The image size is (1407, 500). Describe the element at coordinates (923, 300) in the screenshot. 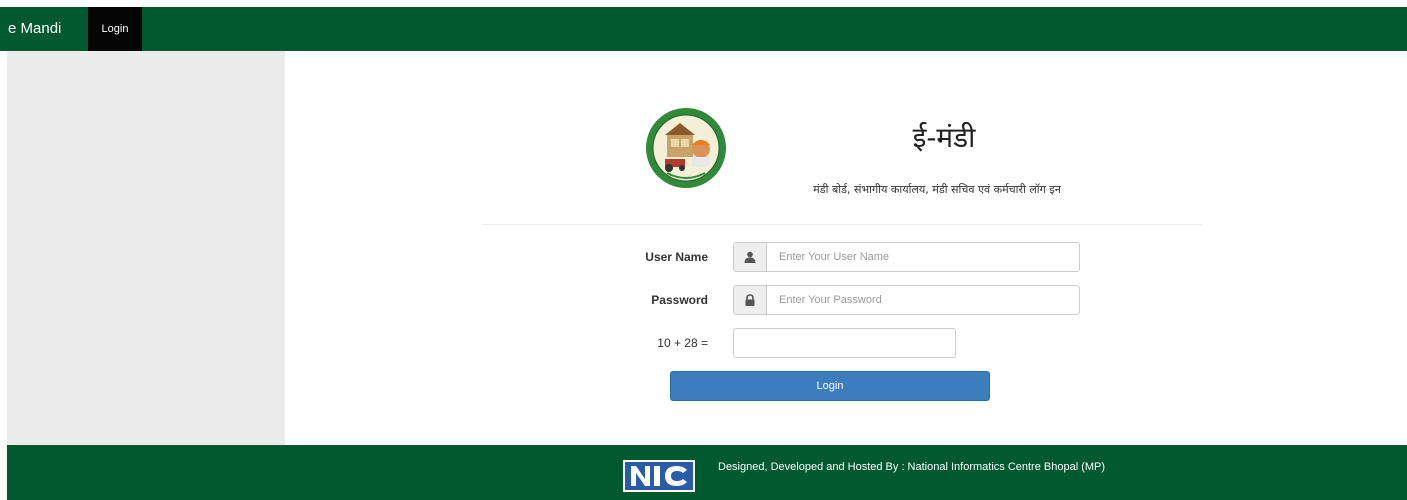

I see `password-input` at that location.